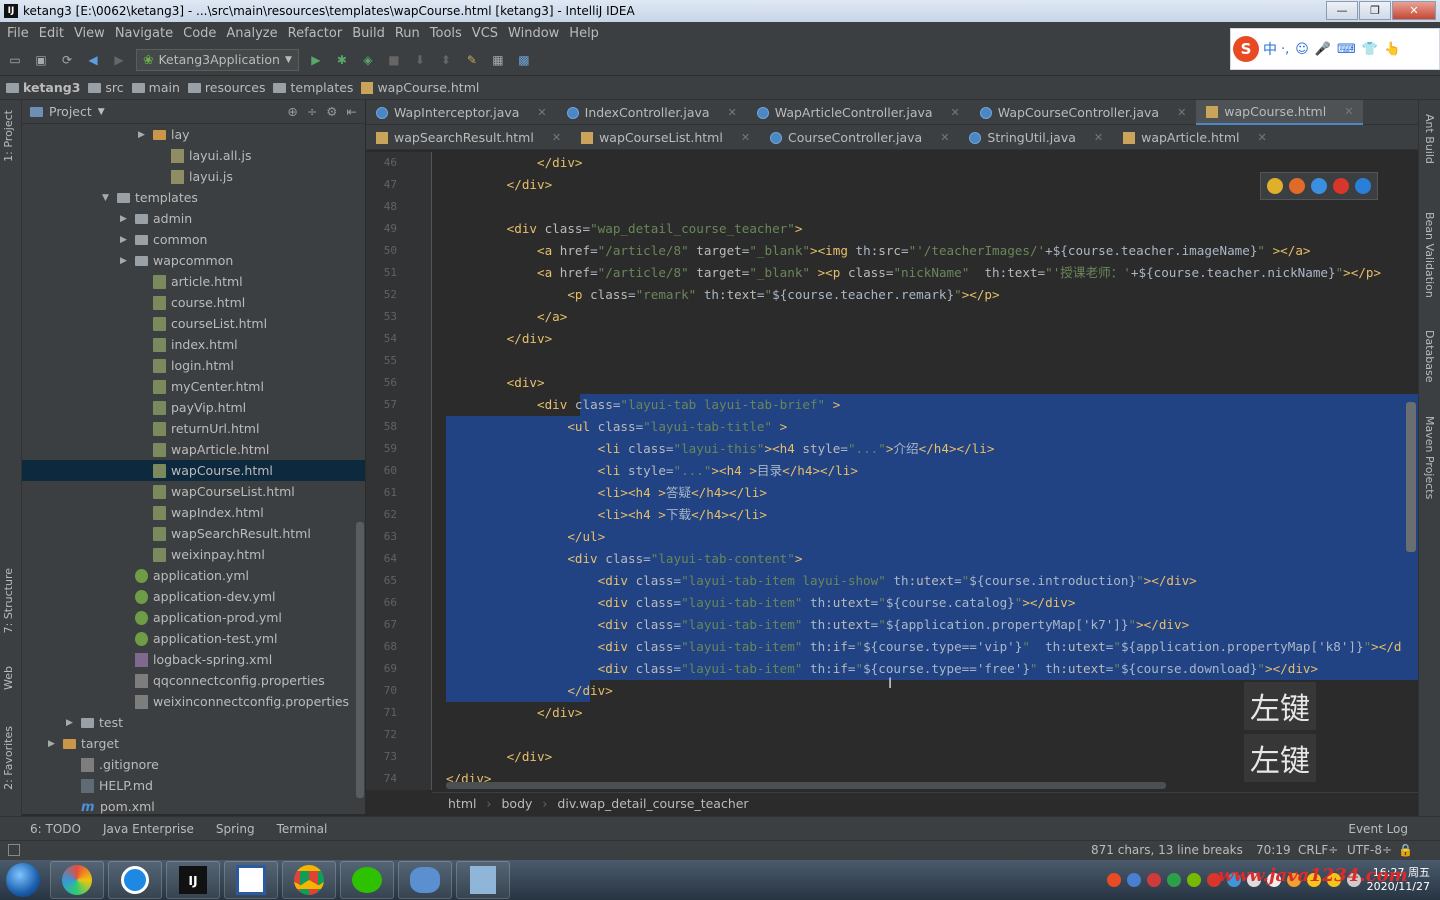 Image resolution: width=1440 pixels, height=900 pixels. What do you see at coordinates (1280, 112) in the screenshot?
I see `editor-tab: wapCourse.html ✕` at bounding box center [1280, 112].